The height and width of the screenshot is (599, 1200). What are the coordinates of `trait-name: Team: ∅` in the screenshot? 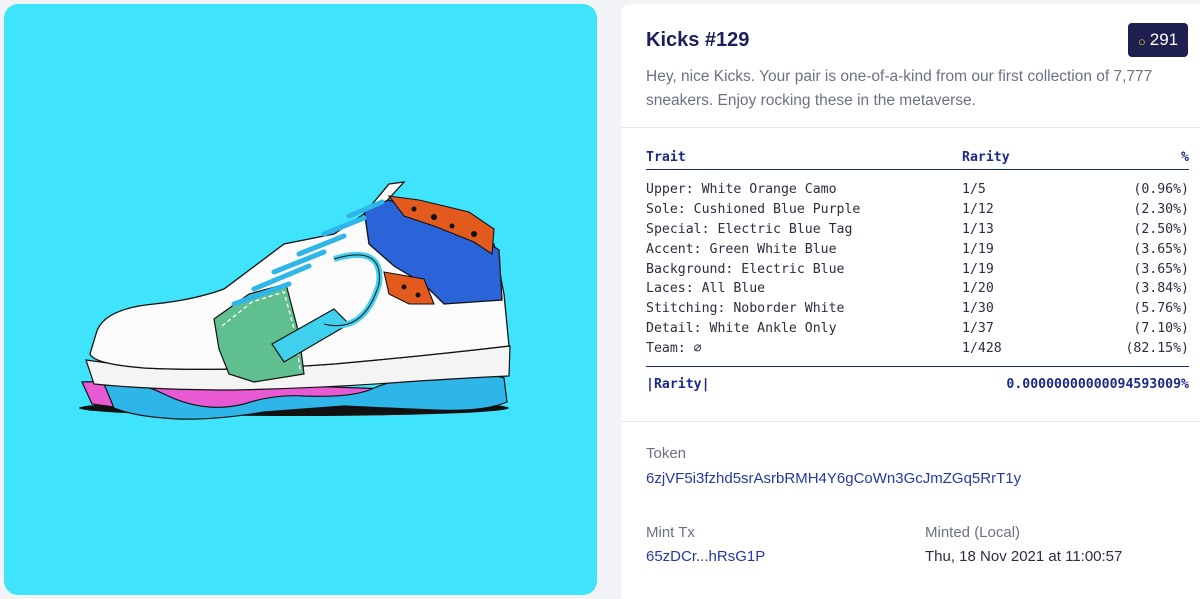 It's located at (674, 348).